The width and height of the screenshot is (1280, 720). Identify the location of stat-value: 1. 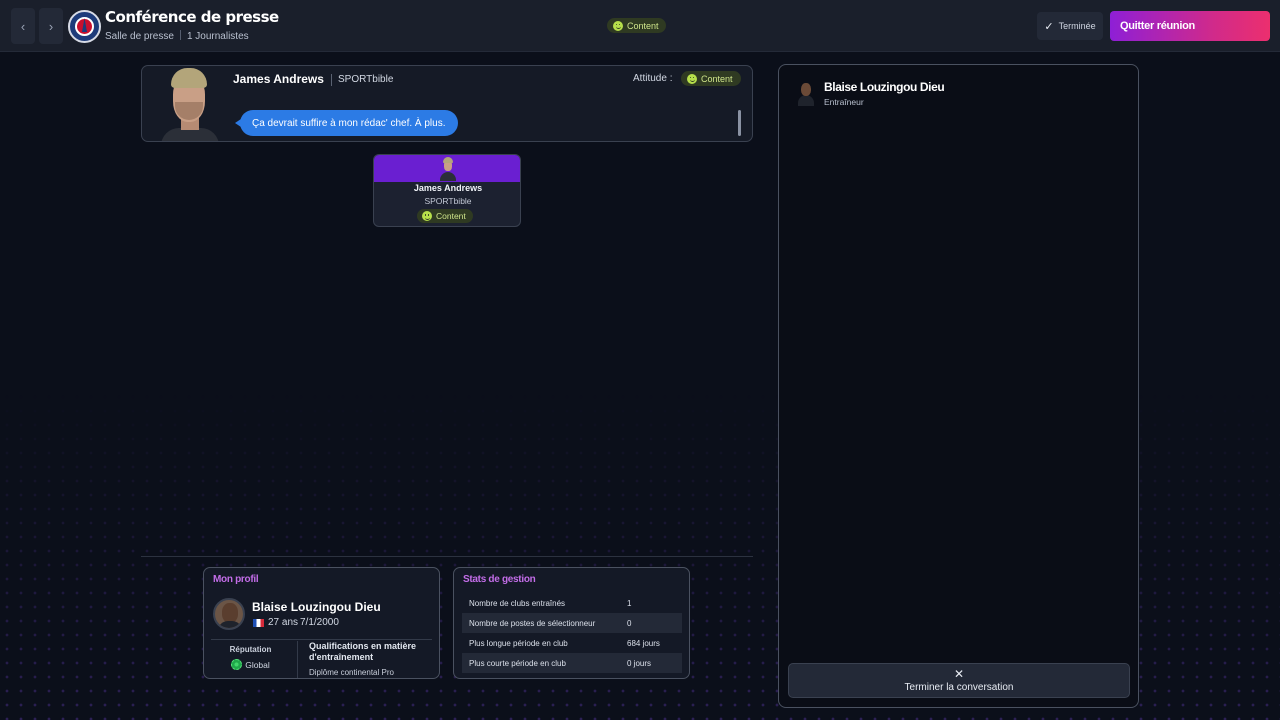
(629, 603).